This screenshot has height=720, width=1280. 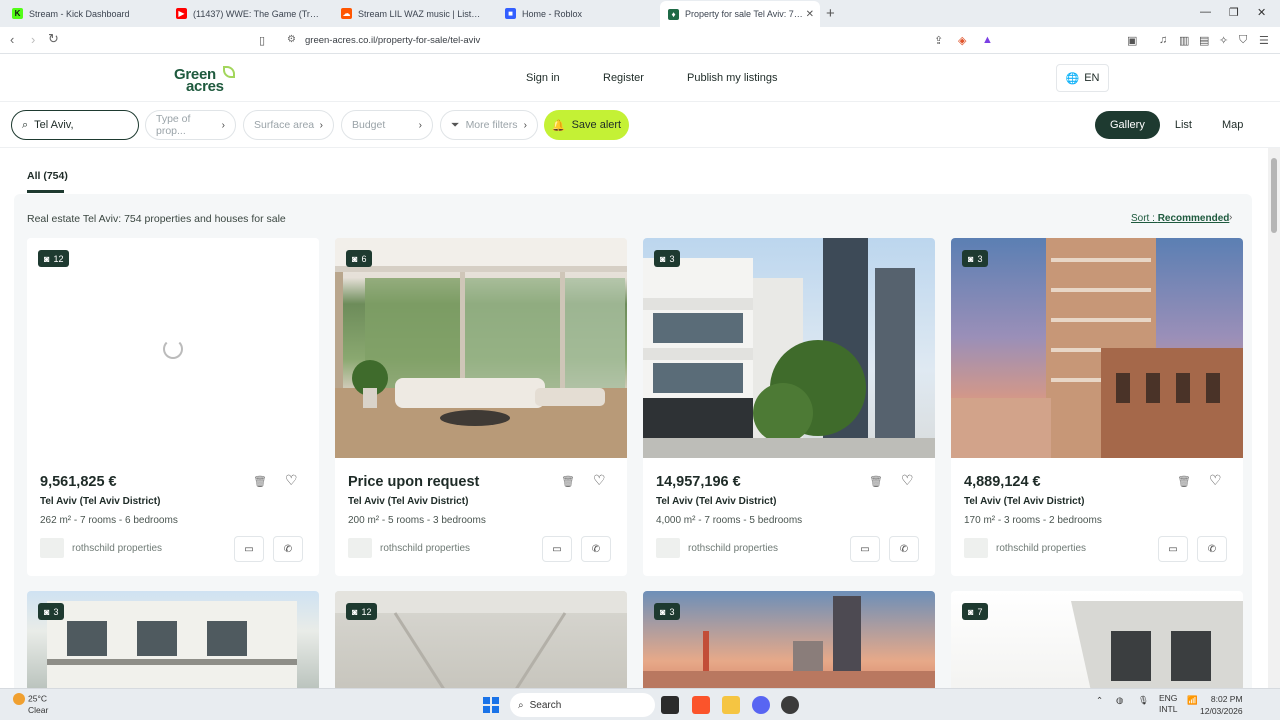 I want to click on vpn-icon: ⛉, so click(x=1243, y=40).